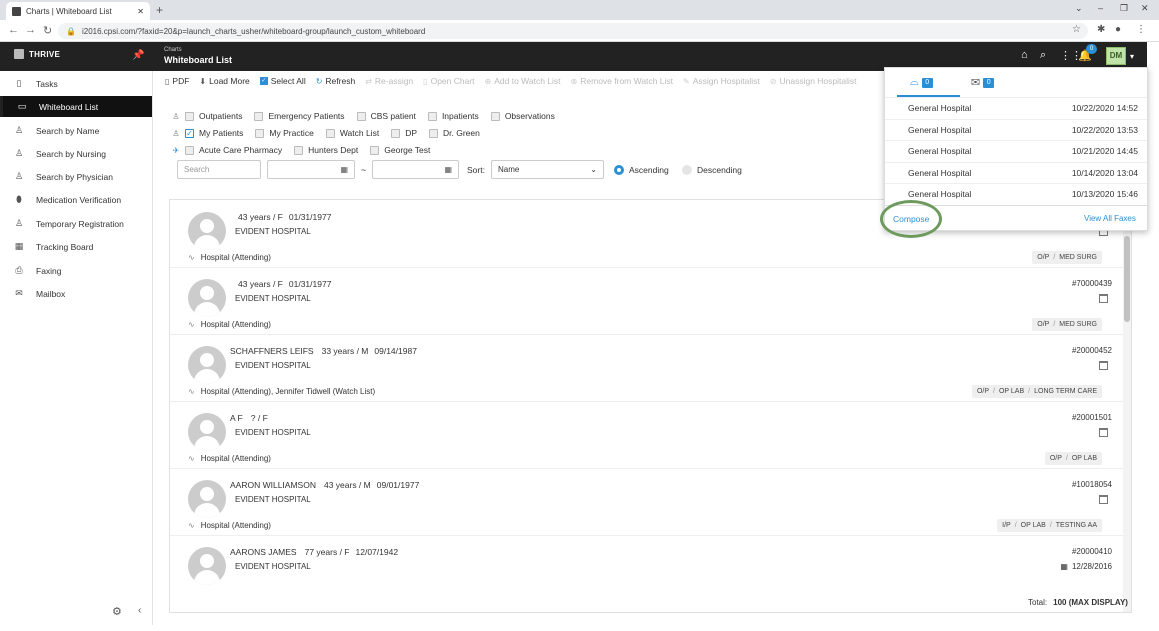  I want to click on new-tab-icon: +, so click(159, 10).